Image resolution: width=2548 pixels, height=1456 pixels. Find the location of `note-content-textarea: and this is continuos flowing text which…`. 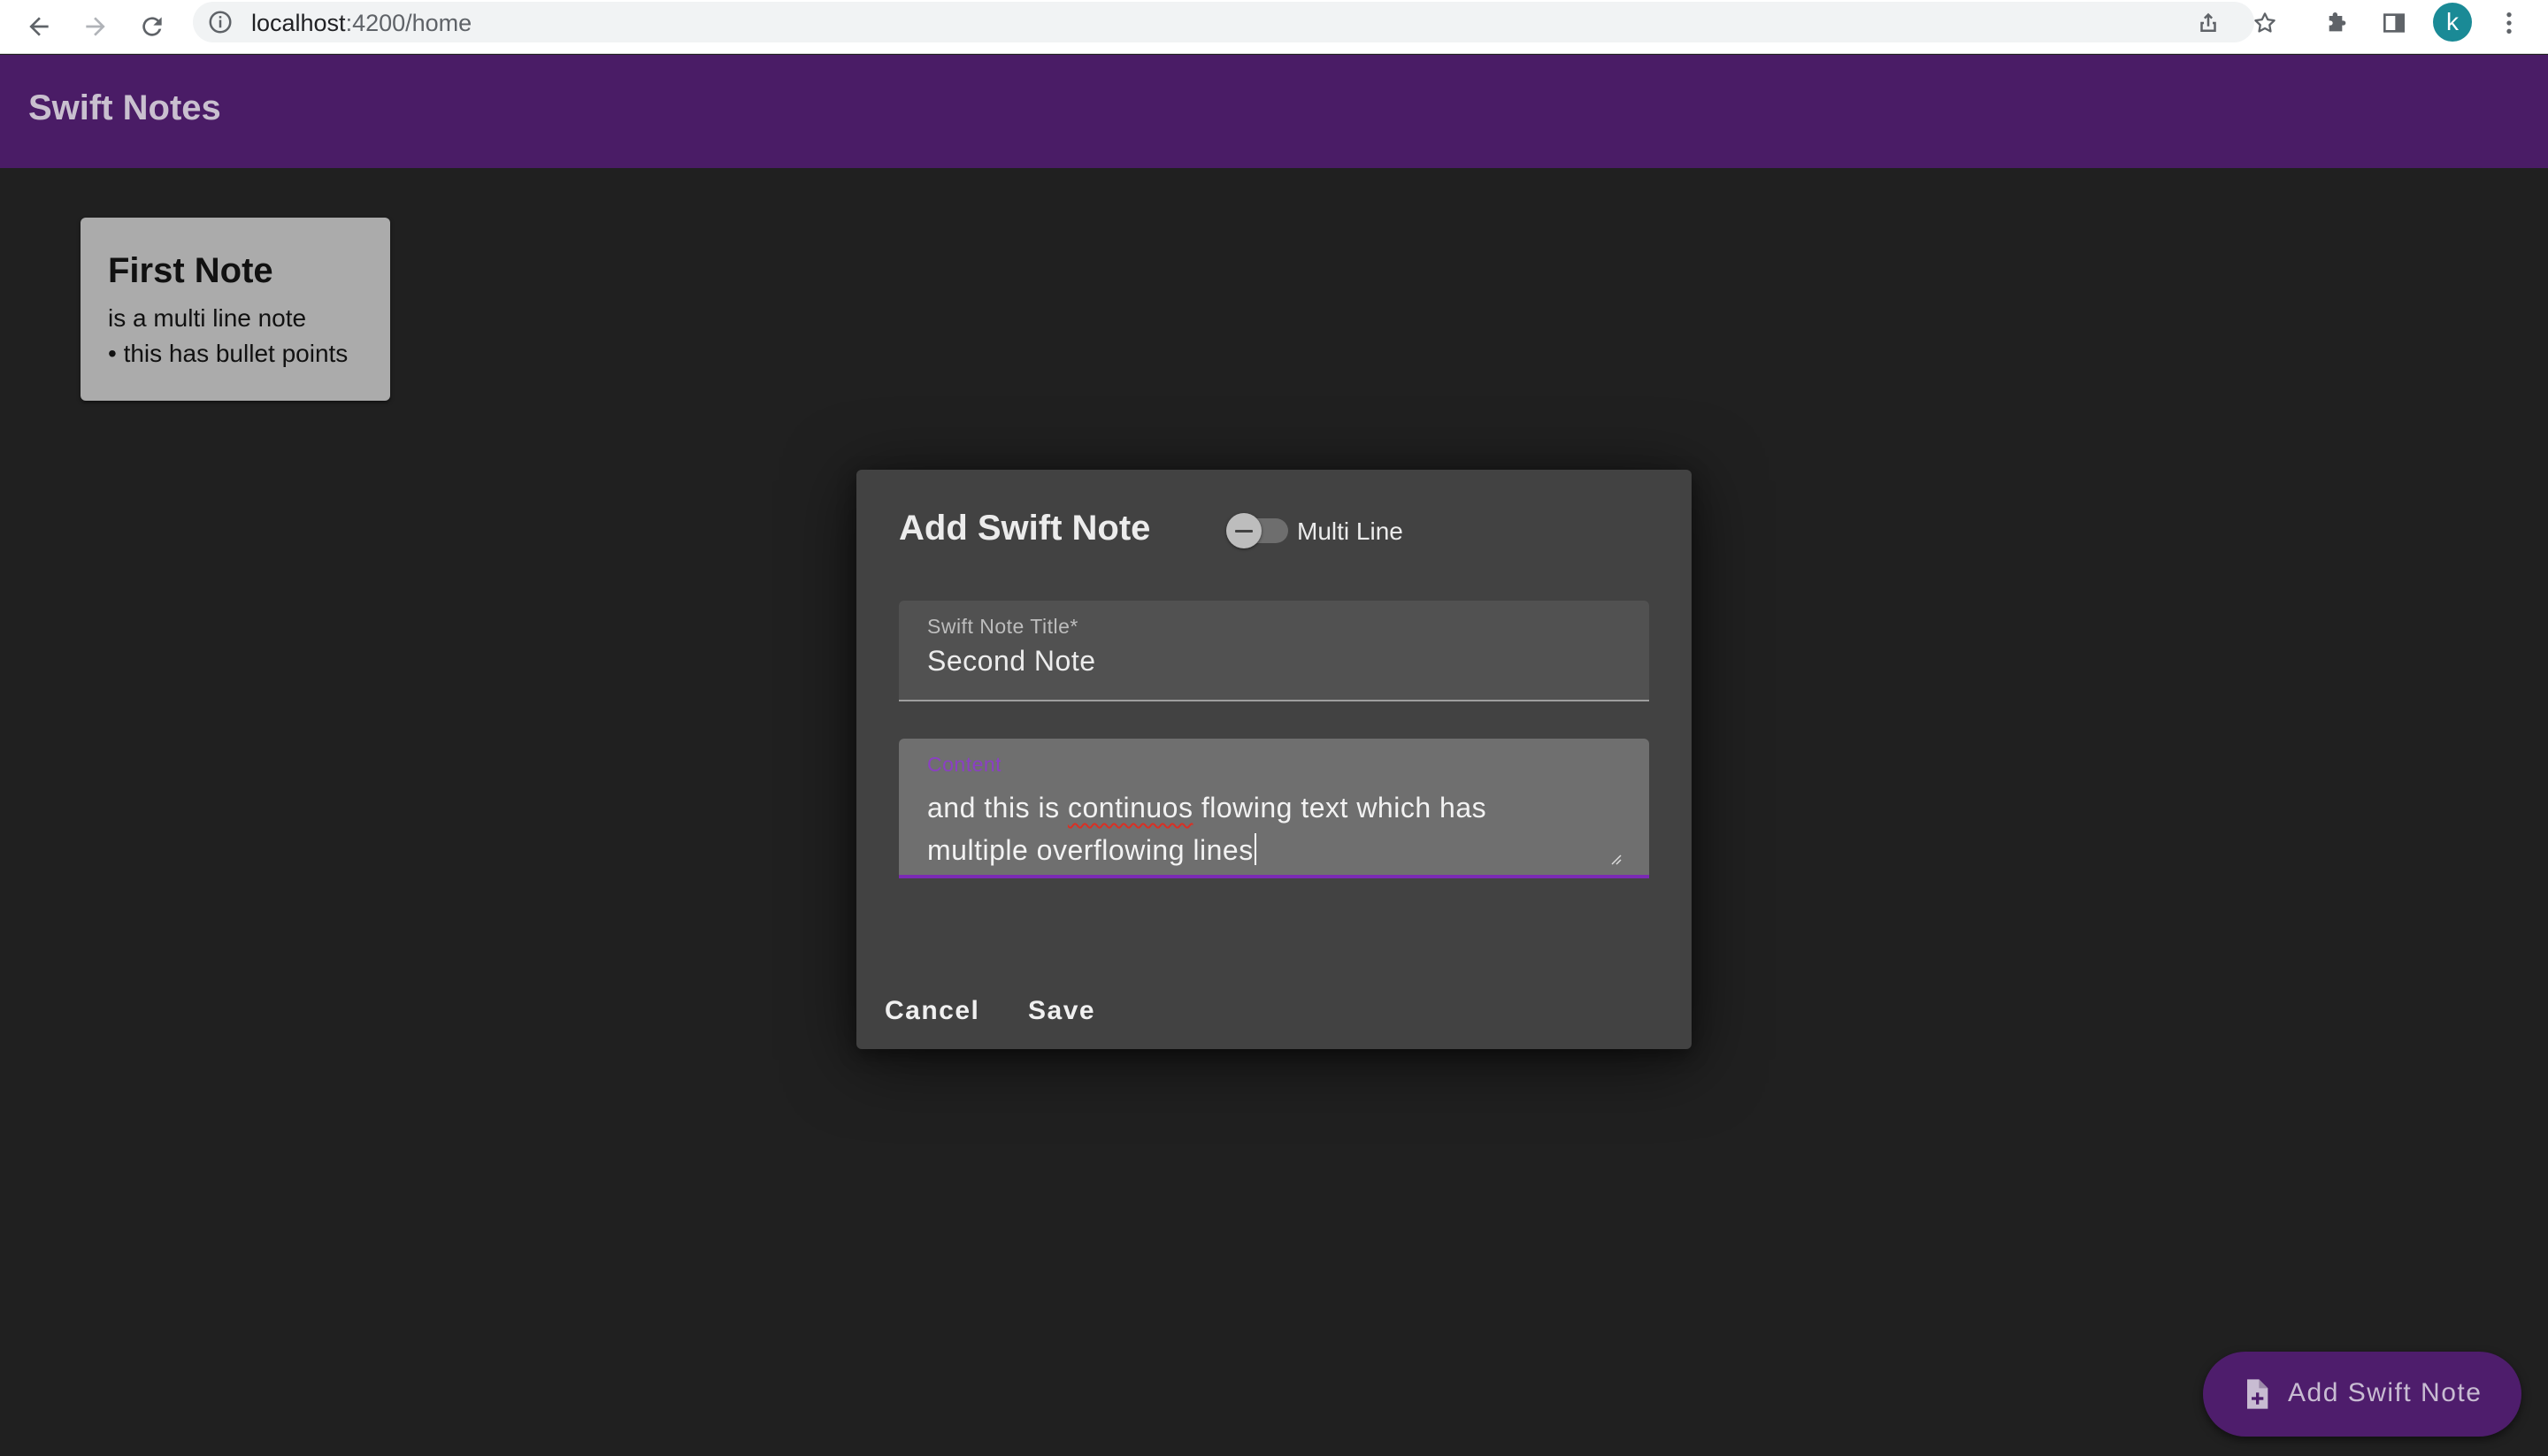

note-content-textarea: and this is continuos flowing text which… is located at coordinates (1267, 828).